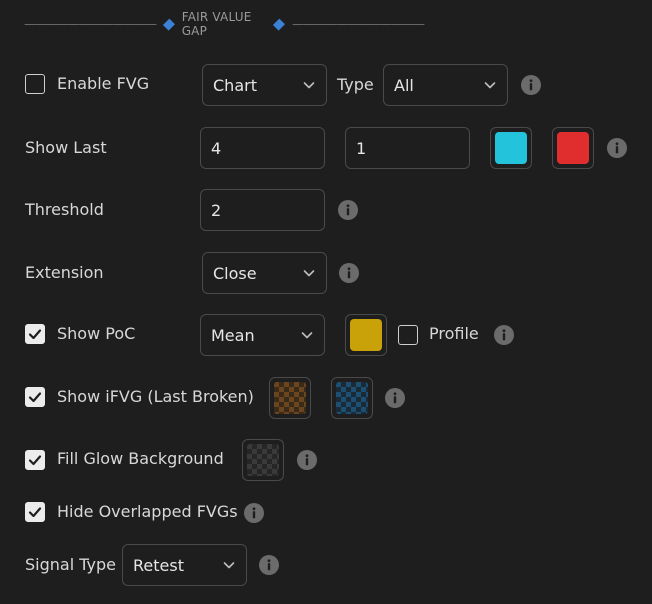 This screenshot has height=604, width=652. What do you see at coordinates (147, 511) in the screenshot?
I see `hide-overlap-label: Hide Overlapped FVGs` at bounding box center [147, 511].